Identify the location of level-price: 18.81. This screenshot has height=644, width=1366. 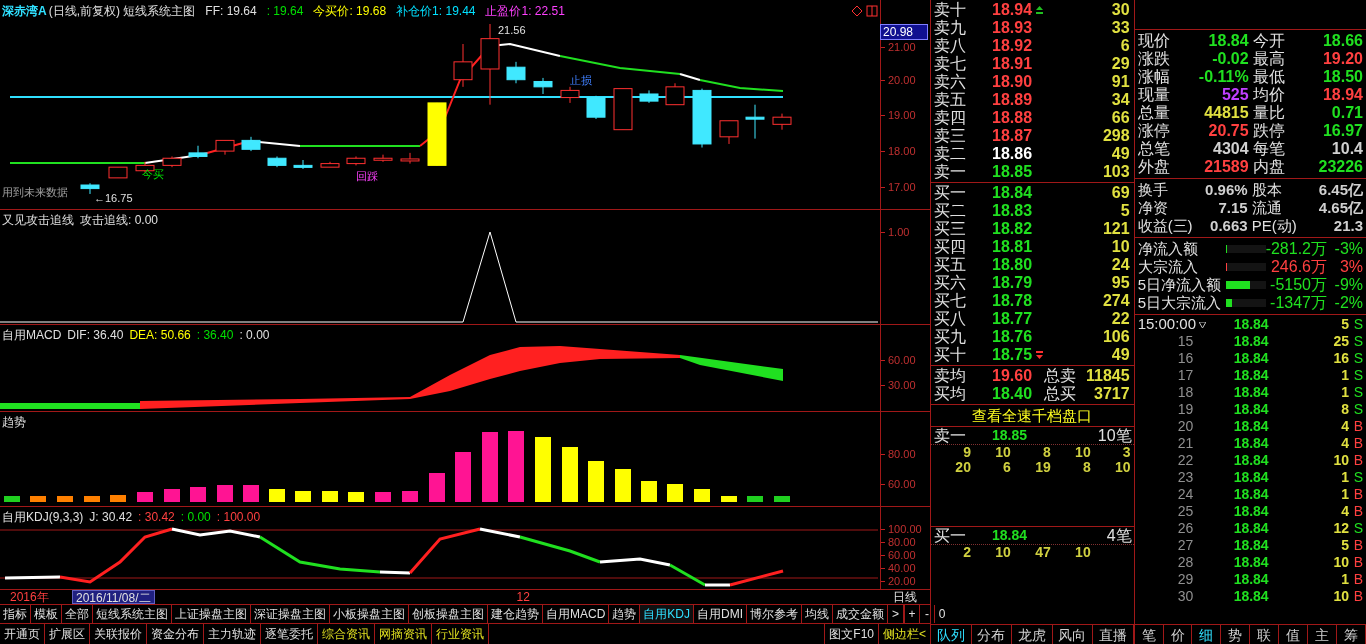
(1012, 247).